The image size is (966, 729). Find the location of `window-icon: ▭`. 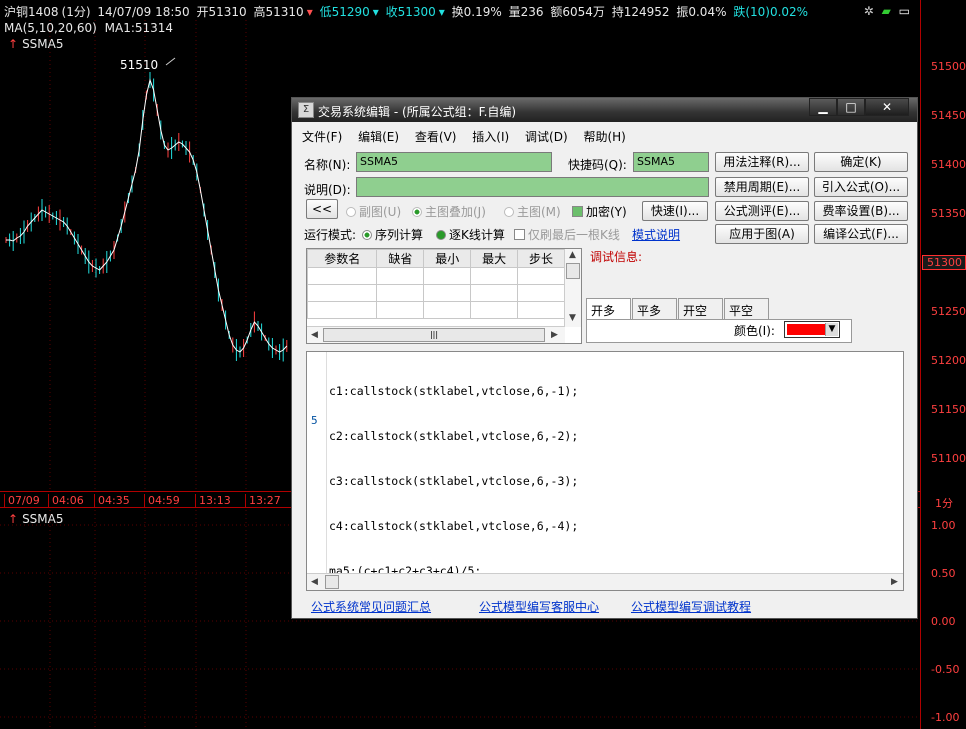

window-icon: ▭ is located at coordinates (904, 11).